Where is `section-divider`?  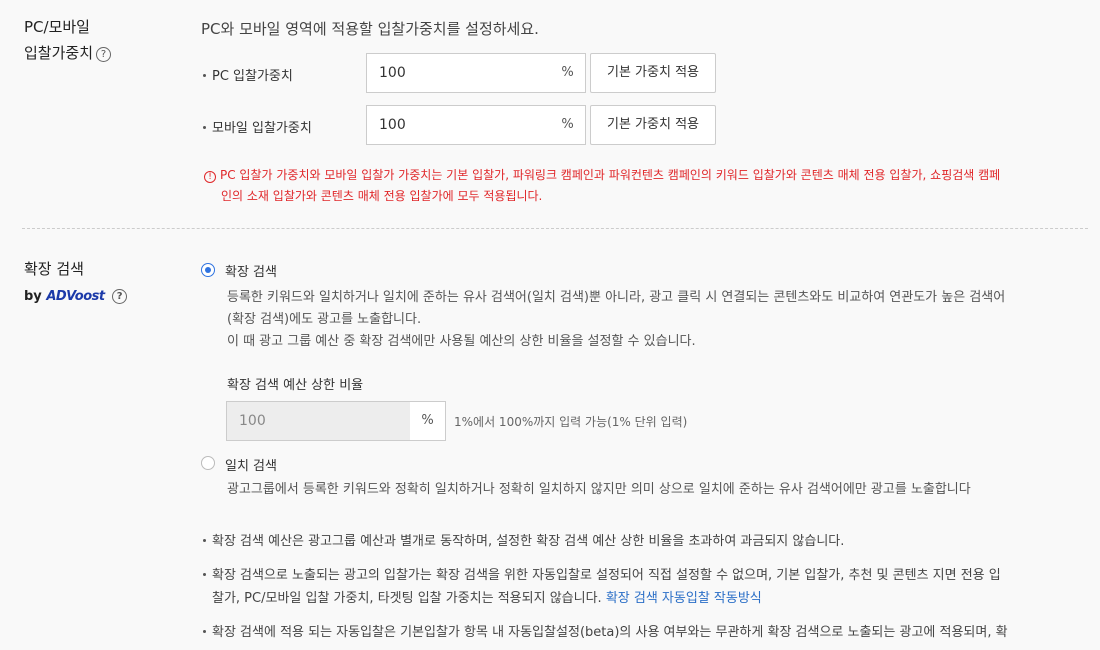
section-divider is located at coordinates (555, 228).